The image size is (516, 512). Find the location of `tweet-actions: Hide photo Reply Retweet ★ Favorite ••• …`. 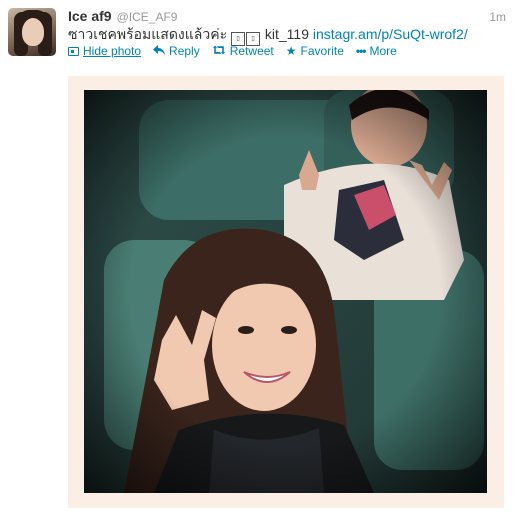

tweet-actions: Hide photo Reply Retweet ★ Favorite ••• … is located at coordinates (238, 51).